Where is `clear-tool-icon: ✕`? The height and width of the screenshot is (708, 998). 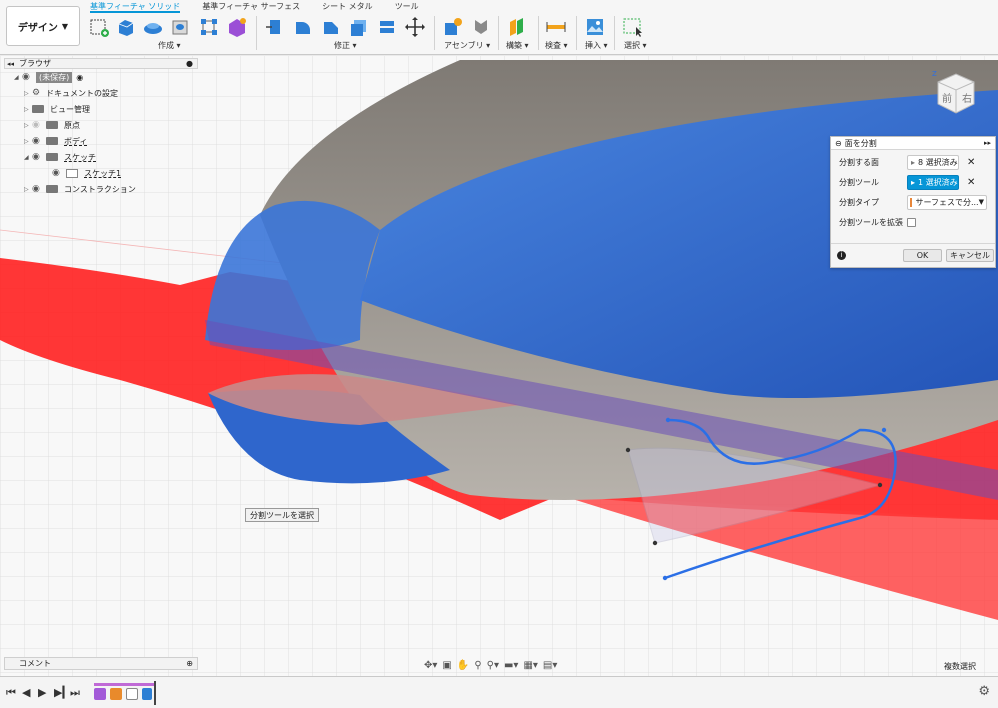 clear-tool-icon: ✕ is located at coordinates (971, 182).